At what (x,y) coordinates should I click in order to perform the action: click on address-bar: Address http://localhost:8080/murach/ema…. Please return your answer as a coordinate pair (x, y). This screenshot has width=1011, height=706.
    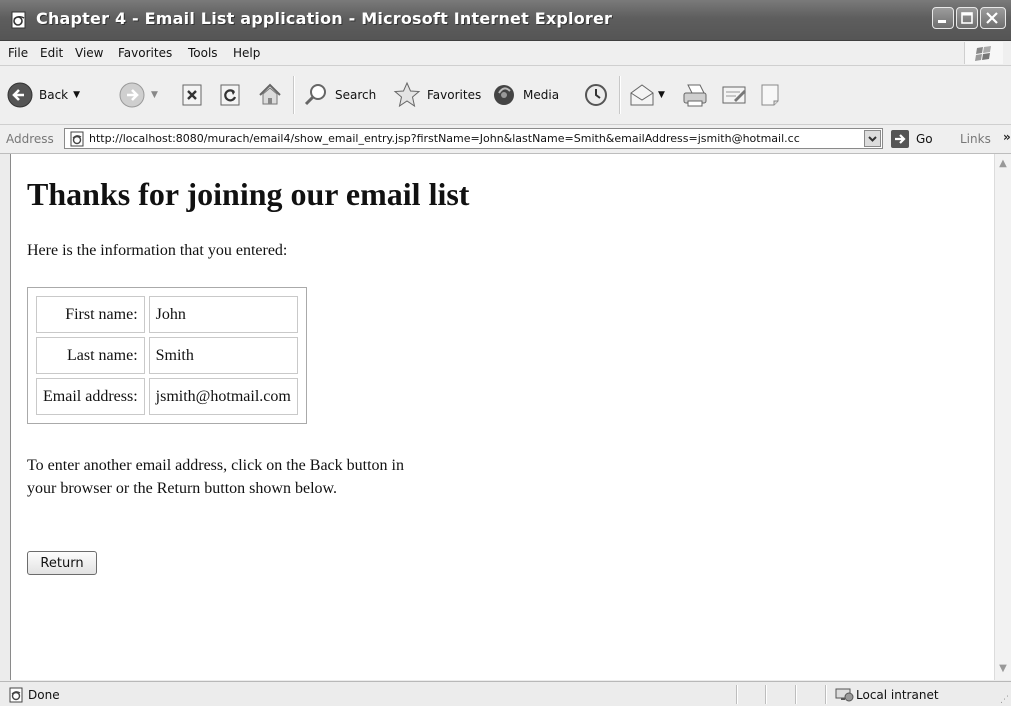
    Looking at the image, I should click on (505, 139).